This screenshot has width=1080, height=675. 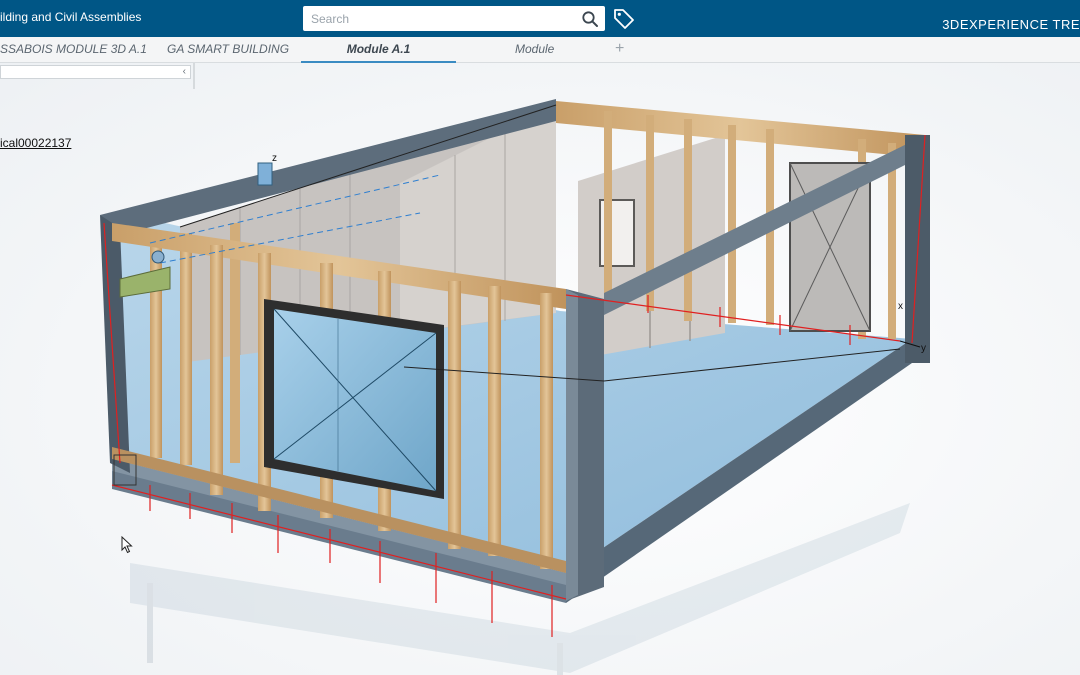 What do you see at coordinates (585, 445) in the screenshot?
I see `corner-post` at bounding box center [585, 445].